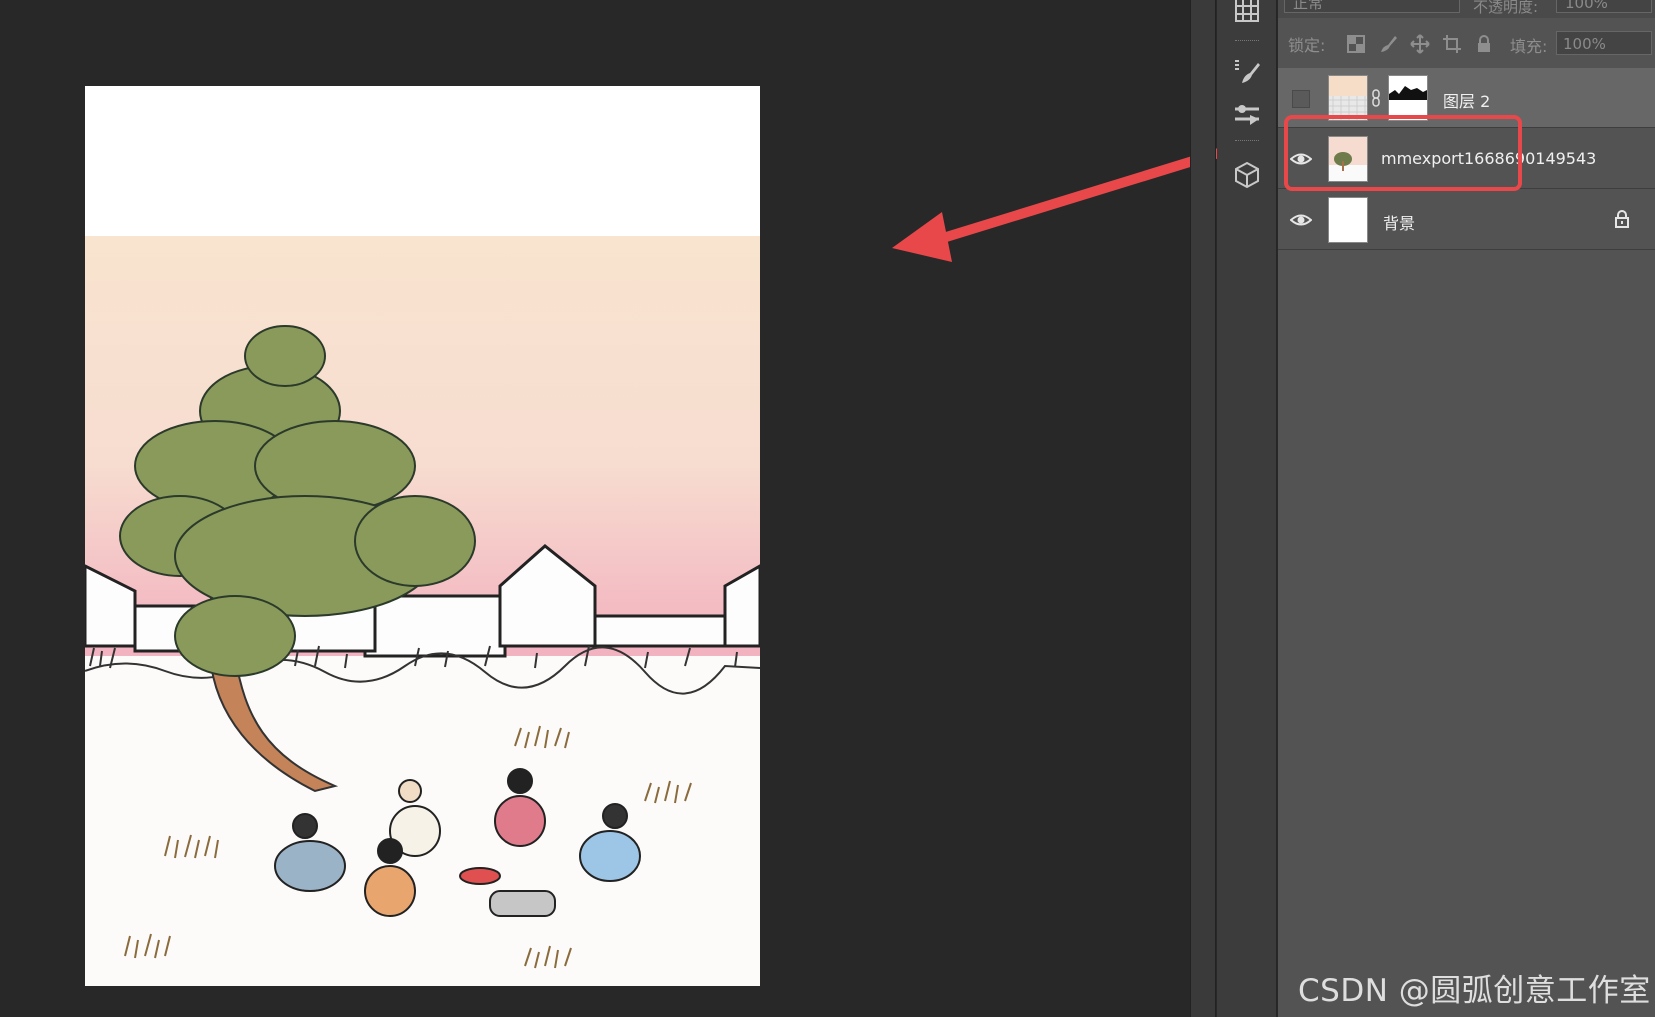 This screenshot has width=1655, height=1017. Describe the element at coordinates (1488, 158) in the screenshot. I see `layer-name: mmexport1668690149543` at that location.